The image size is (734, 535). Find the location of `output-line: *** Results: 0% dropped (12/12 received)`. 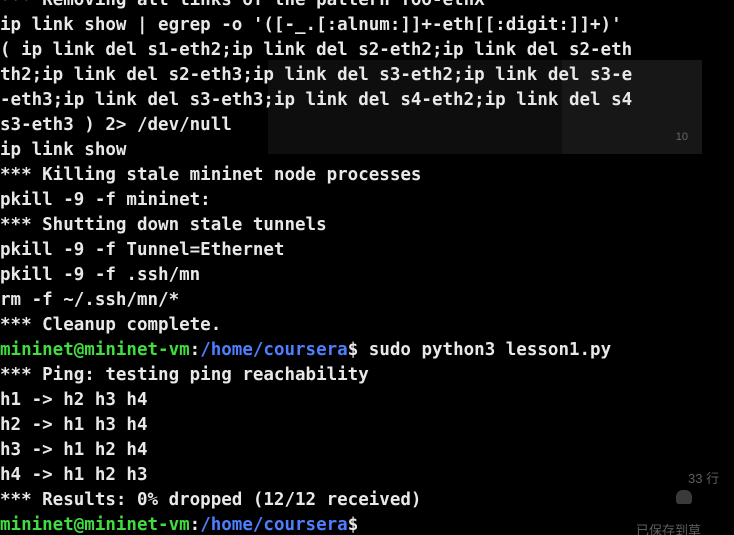

output-line: *** Results: 0% dropped (12/12 received) is located at coordinates (211, 500).